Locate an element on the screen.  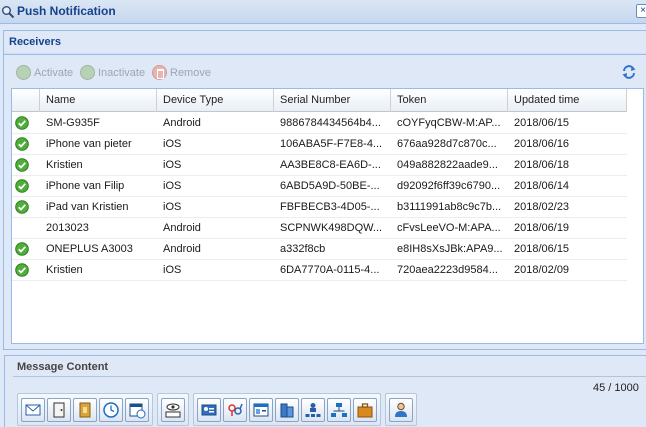
grid-scroll-gutter is located at coordinates (635, 216).